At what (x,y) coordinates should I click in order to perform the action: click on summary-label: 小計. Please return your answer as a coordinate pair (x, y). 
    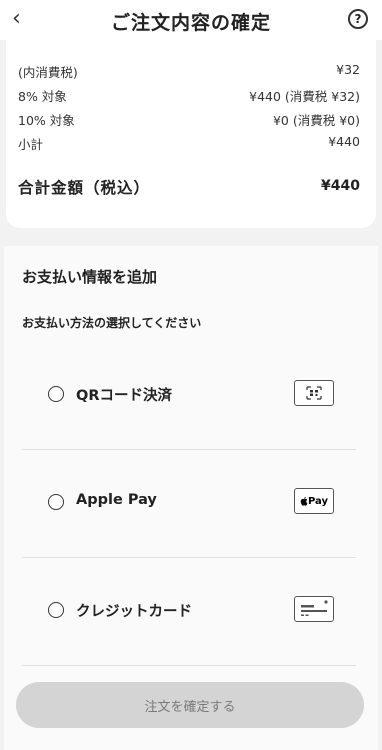
    Looking at the image, I should click on (31, 144).